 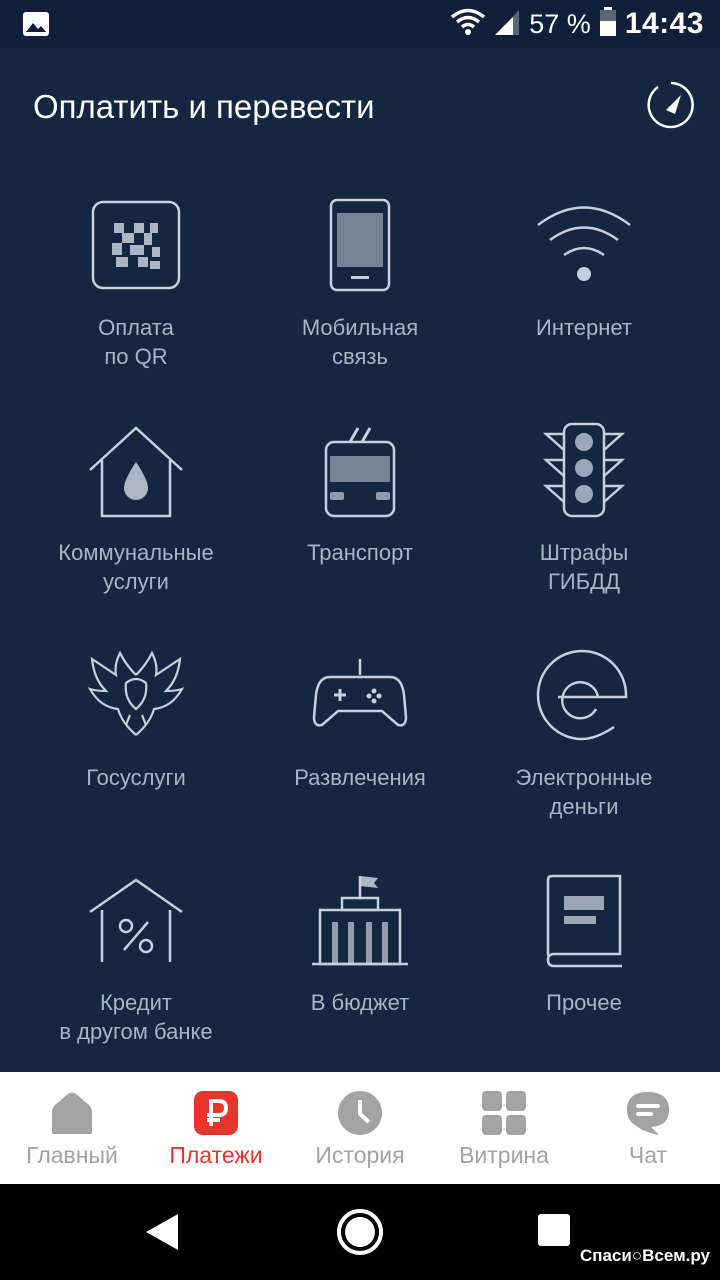 I want to click on tab-chat: Чат, so click(x=648, y=1128).